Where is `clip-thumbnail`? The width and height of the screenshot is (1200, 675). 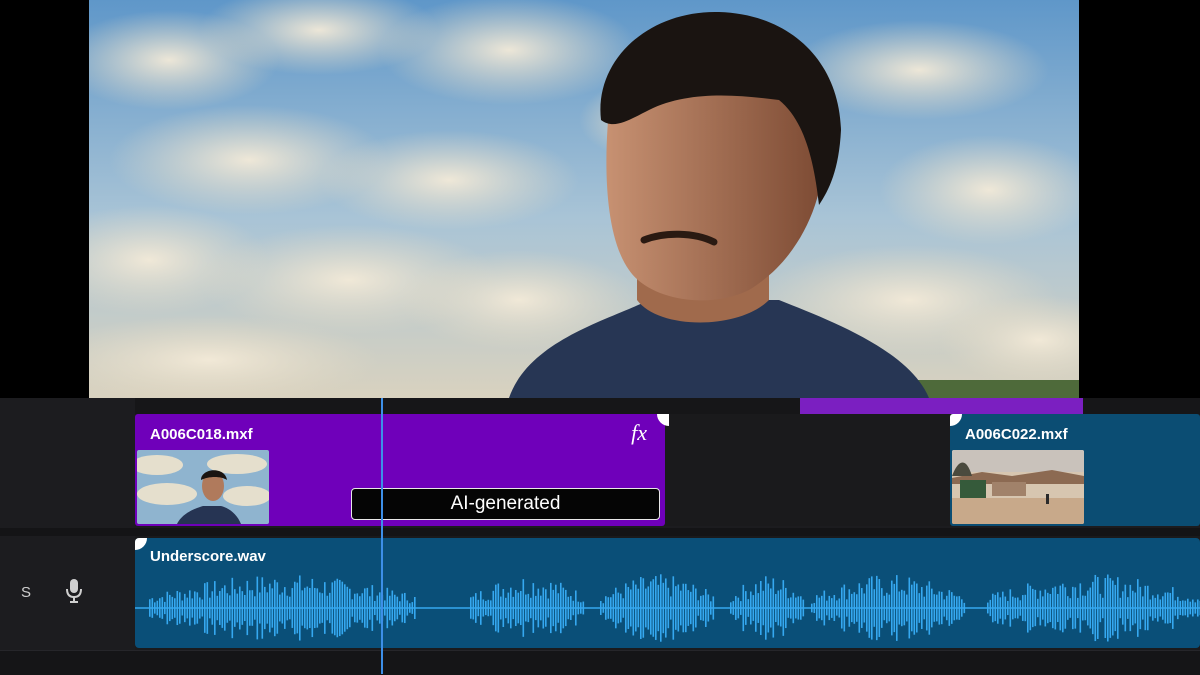 clip-thumbnail is located at coordinates (1018, 487).